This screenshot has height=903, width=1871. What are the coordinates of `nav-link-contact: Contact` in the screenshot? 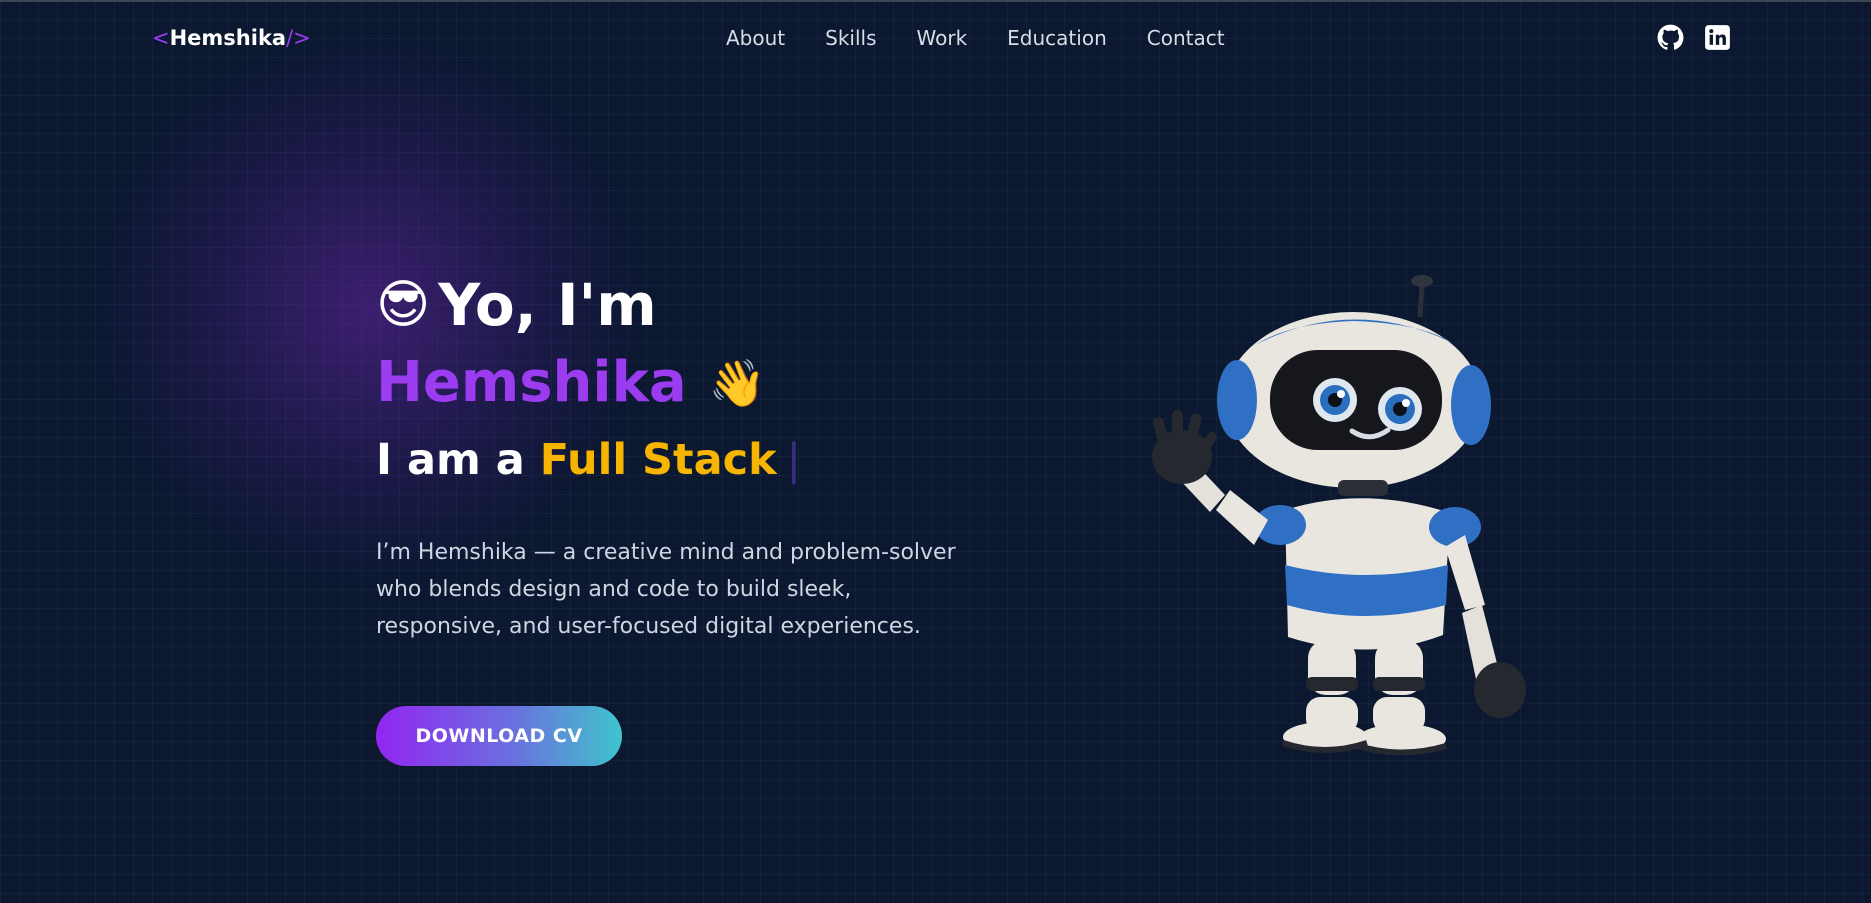 It's located at (1186, 38).